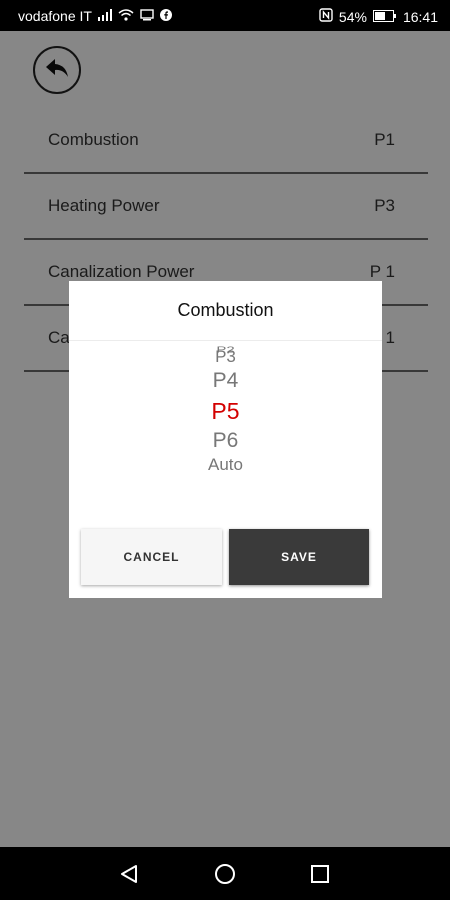 The width and height of the screenshot is (450, 900). I want to click on dialog-title: Combustion, so click(225, 310).